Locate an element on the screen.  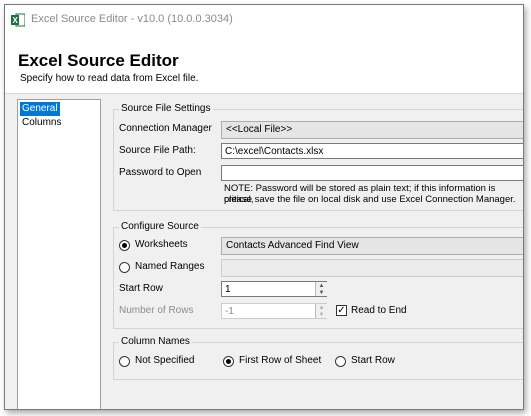
page-title: Excel Source Editor is located at coordinates (98, 60).